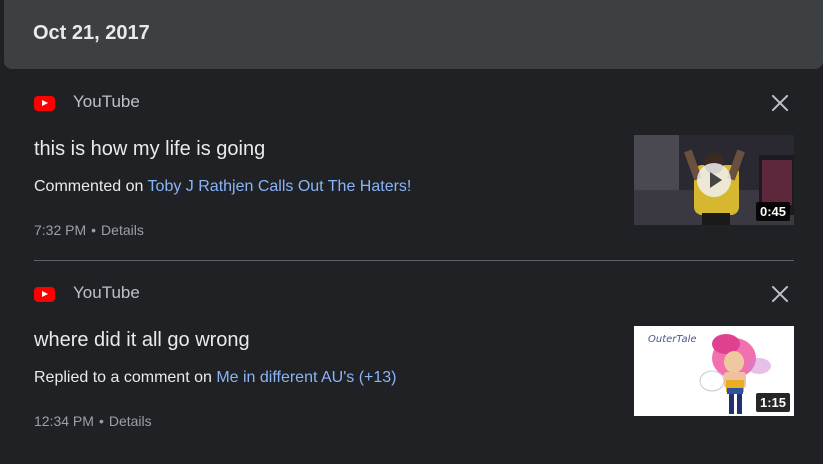 The image size is (823, 464). What do you see at coordinates (91, 33) in the screenshot?
I see `date-label: Oct 21, 2017` at bounding box center [91, 33].